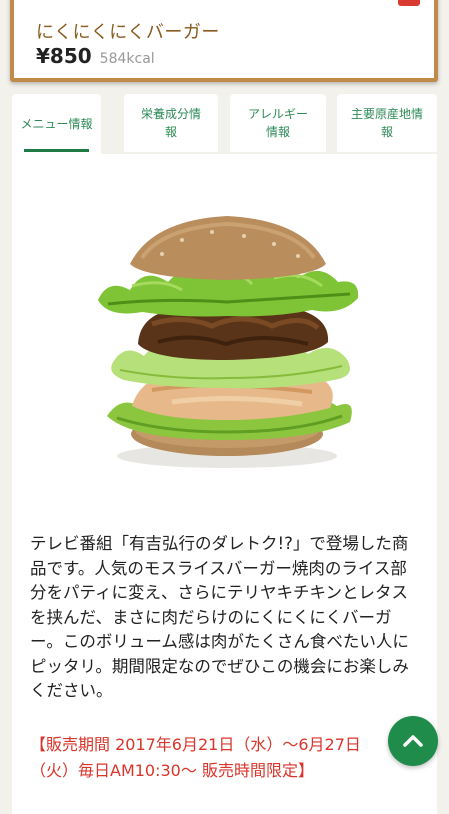 This screenshot has width=449, height=814. I want to click on info-tabs: メニュー情報 栄養成分情 報 アレルギー 情報 主要原産地情 報, so click(224, 124).